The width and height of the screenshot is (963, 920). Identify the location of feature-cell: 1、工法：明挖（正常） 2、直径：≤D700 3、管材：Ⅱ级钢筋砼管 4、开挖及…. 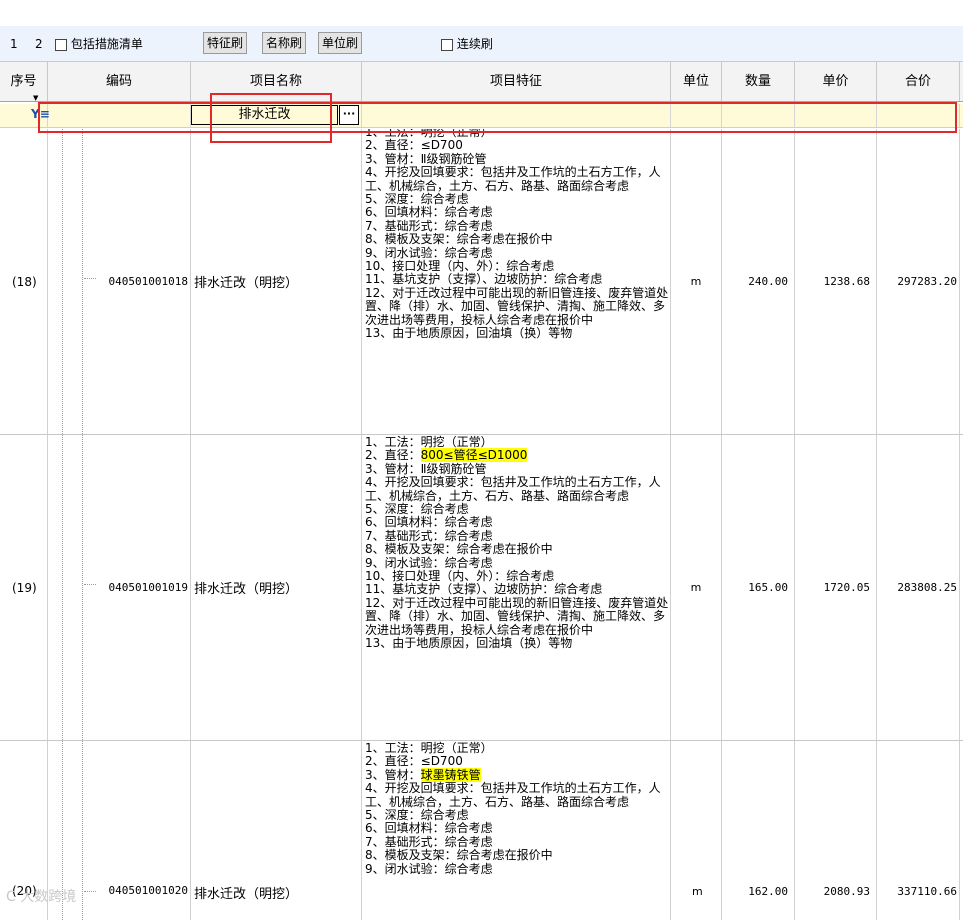
(516, 281).